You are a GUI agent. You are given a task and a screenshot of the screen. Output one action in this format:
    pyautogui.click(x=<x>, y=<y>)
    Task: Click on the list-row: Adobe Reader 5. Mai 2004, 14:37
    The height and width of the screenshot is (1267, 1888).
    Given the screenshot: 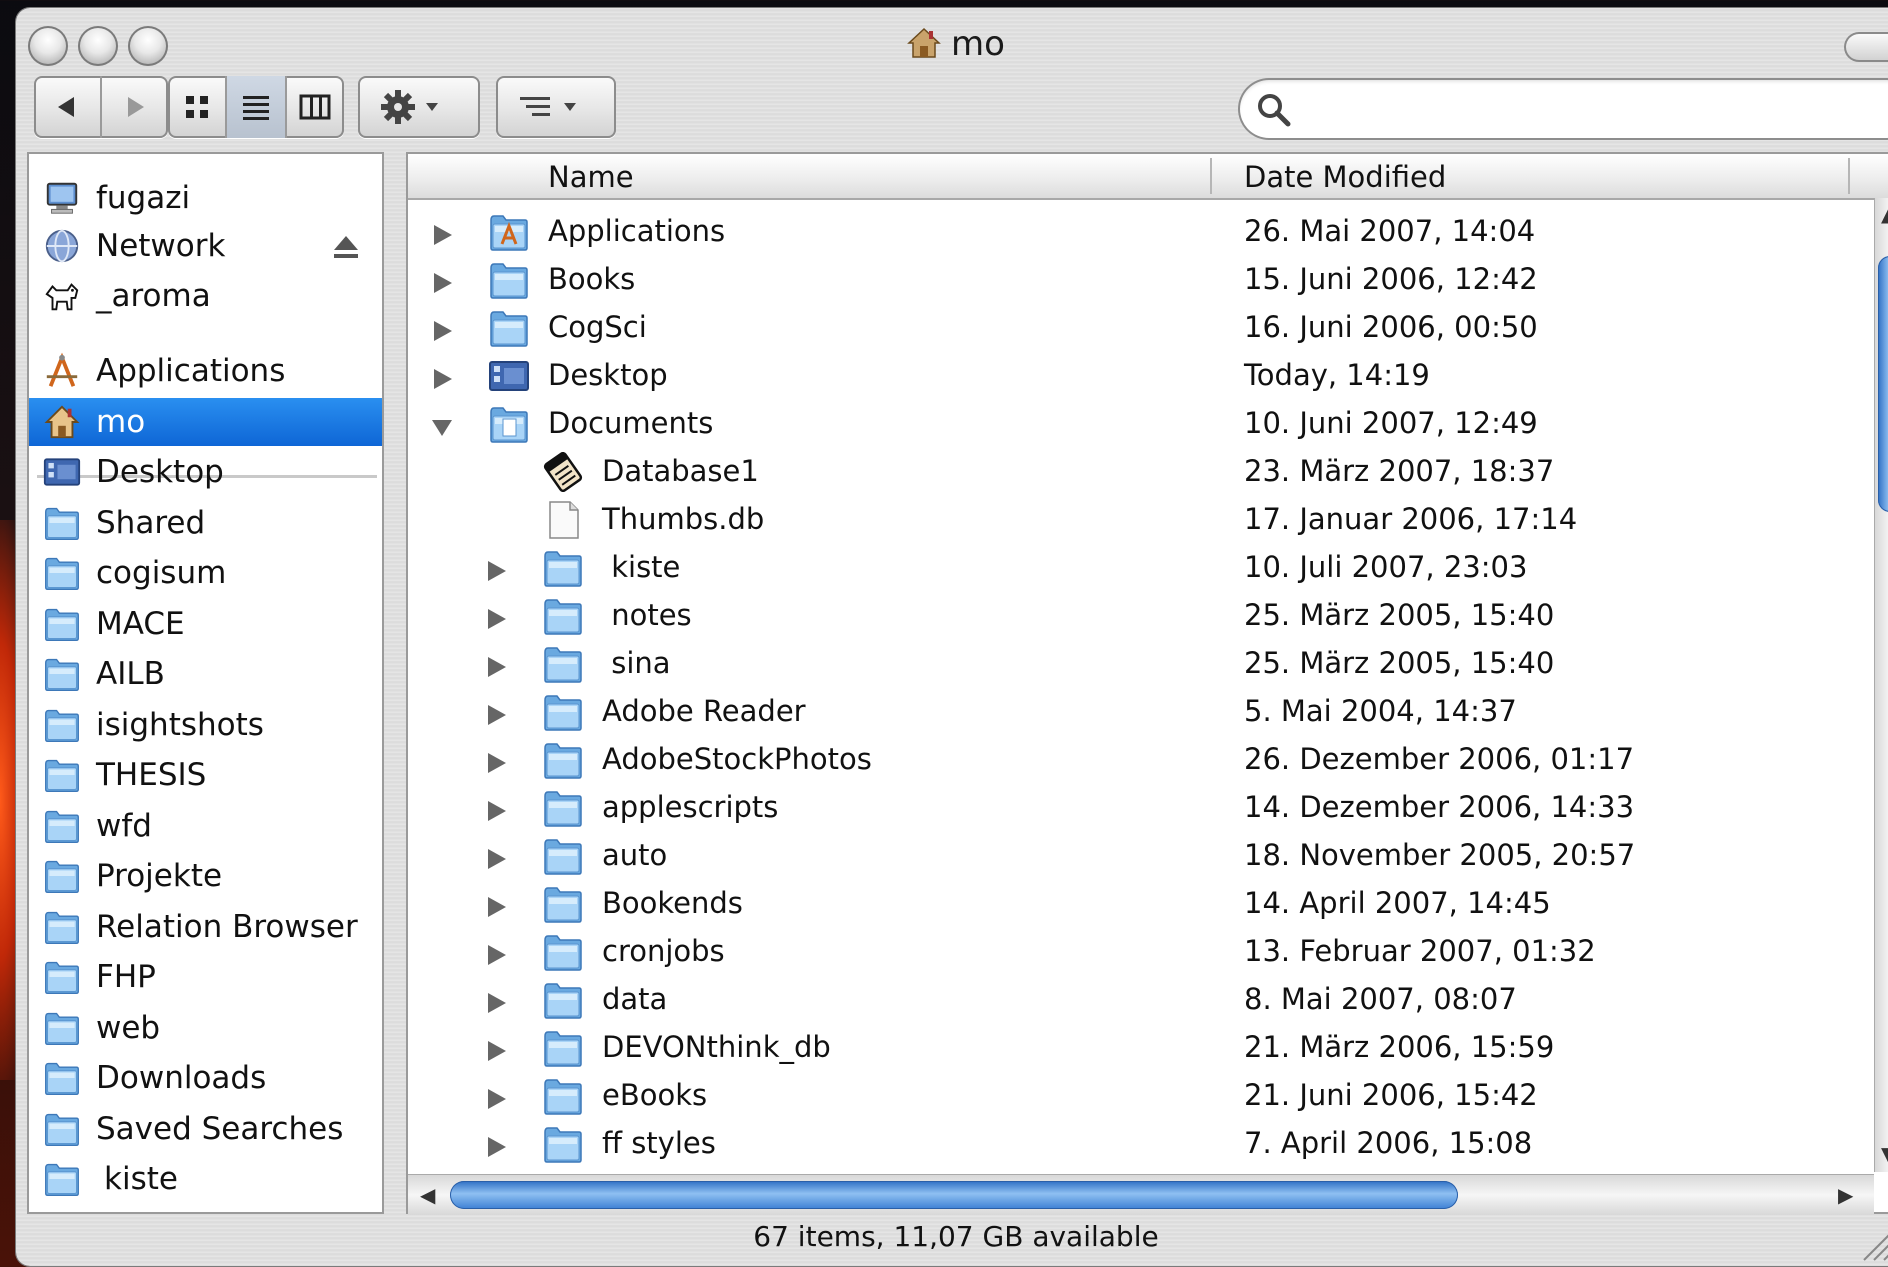 What is the action you would take?
    pyautogui.click(x=1138, y=712)
    